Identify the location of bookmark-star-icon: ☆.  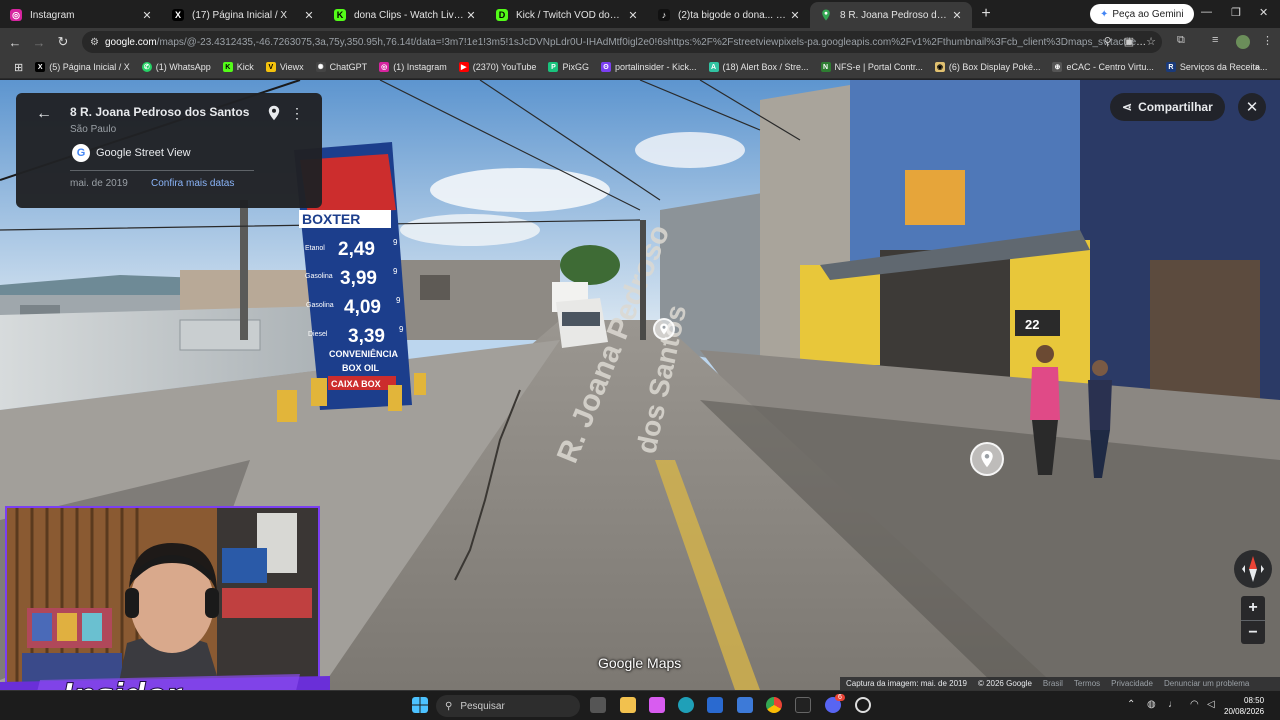
(1151, 41).